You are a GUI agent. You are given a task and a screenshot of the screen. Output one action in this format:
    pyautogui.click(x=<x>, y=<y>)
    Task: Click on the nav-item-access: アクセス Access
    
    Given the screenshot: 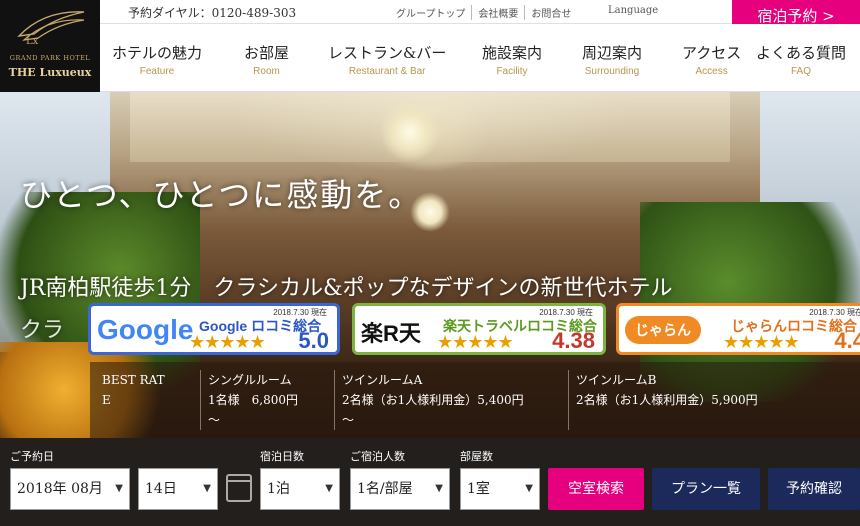 What is the action you would take?
    pyautogui.click(x=711, y=59)
    